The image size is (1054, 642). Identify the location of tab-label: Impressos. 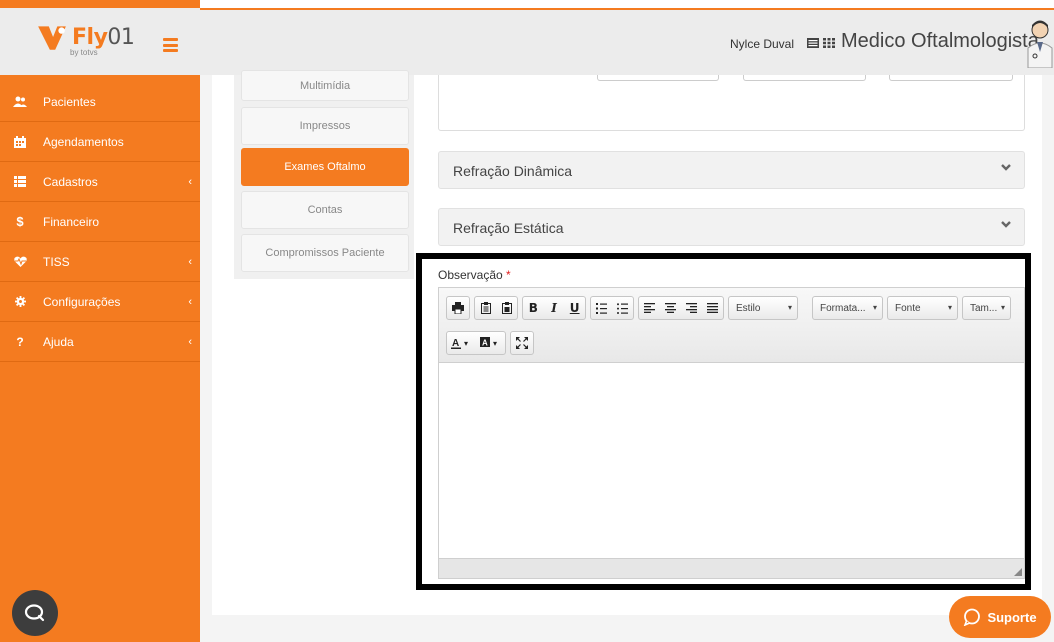
(325, 126).